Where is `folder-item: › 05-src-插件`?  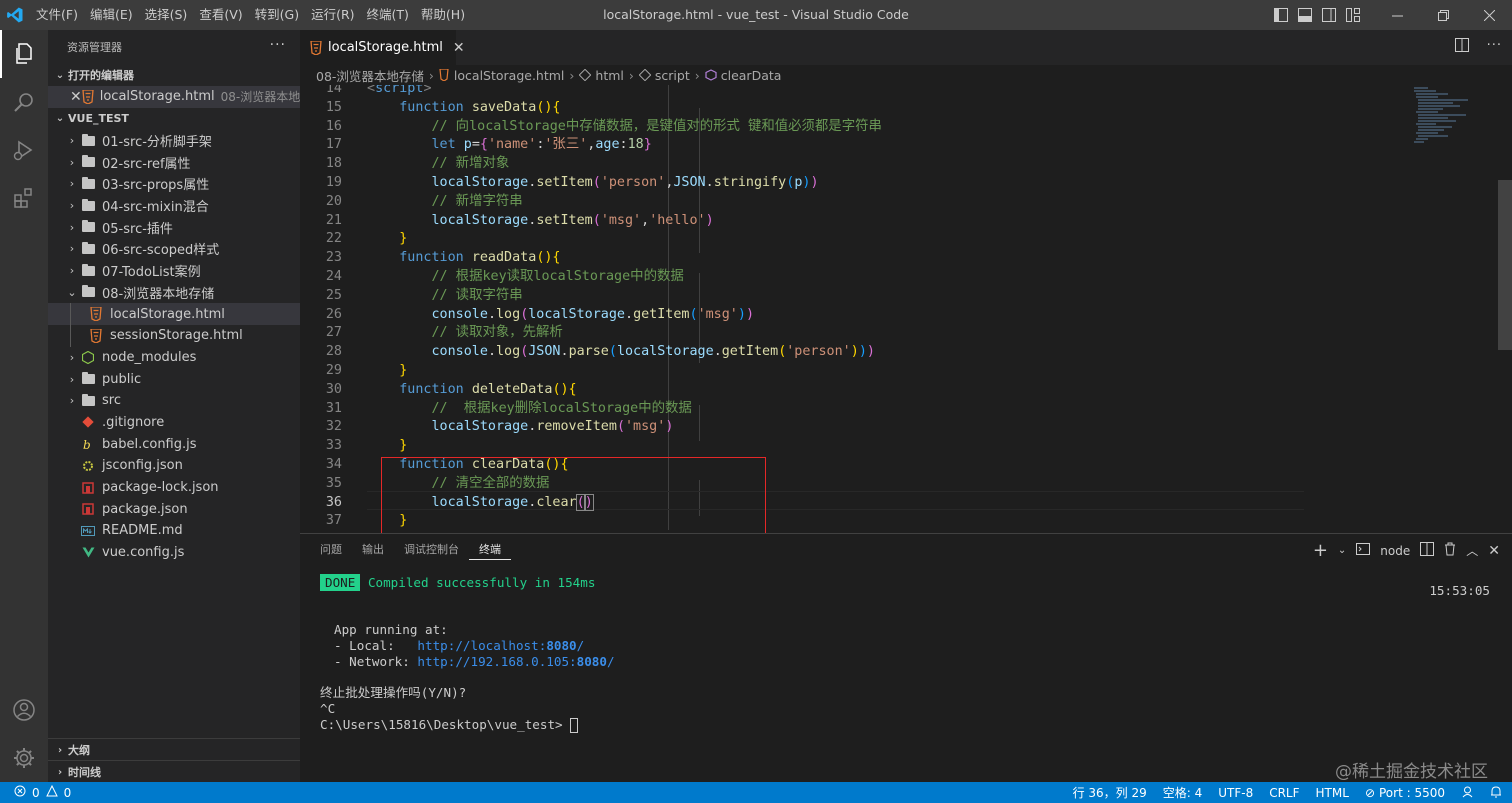 folder-item: › 05-src-插件 is located at coordinates (174, 227).